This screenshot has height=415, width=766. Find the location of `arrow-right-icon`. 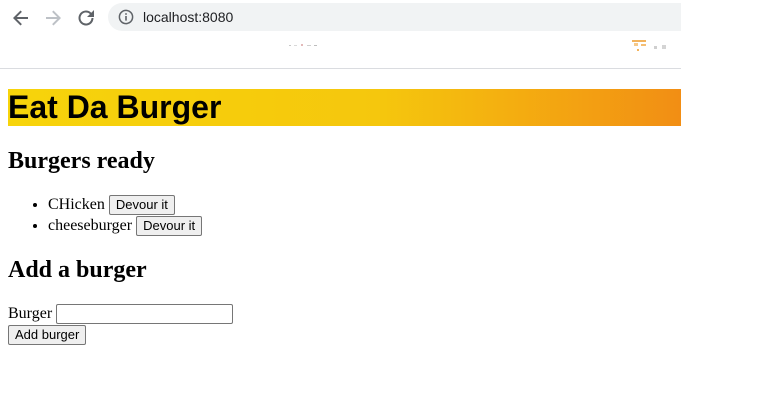

arrow-right-icon is located at coordinates (53, 18).